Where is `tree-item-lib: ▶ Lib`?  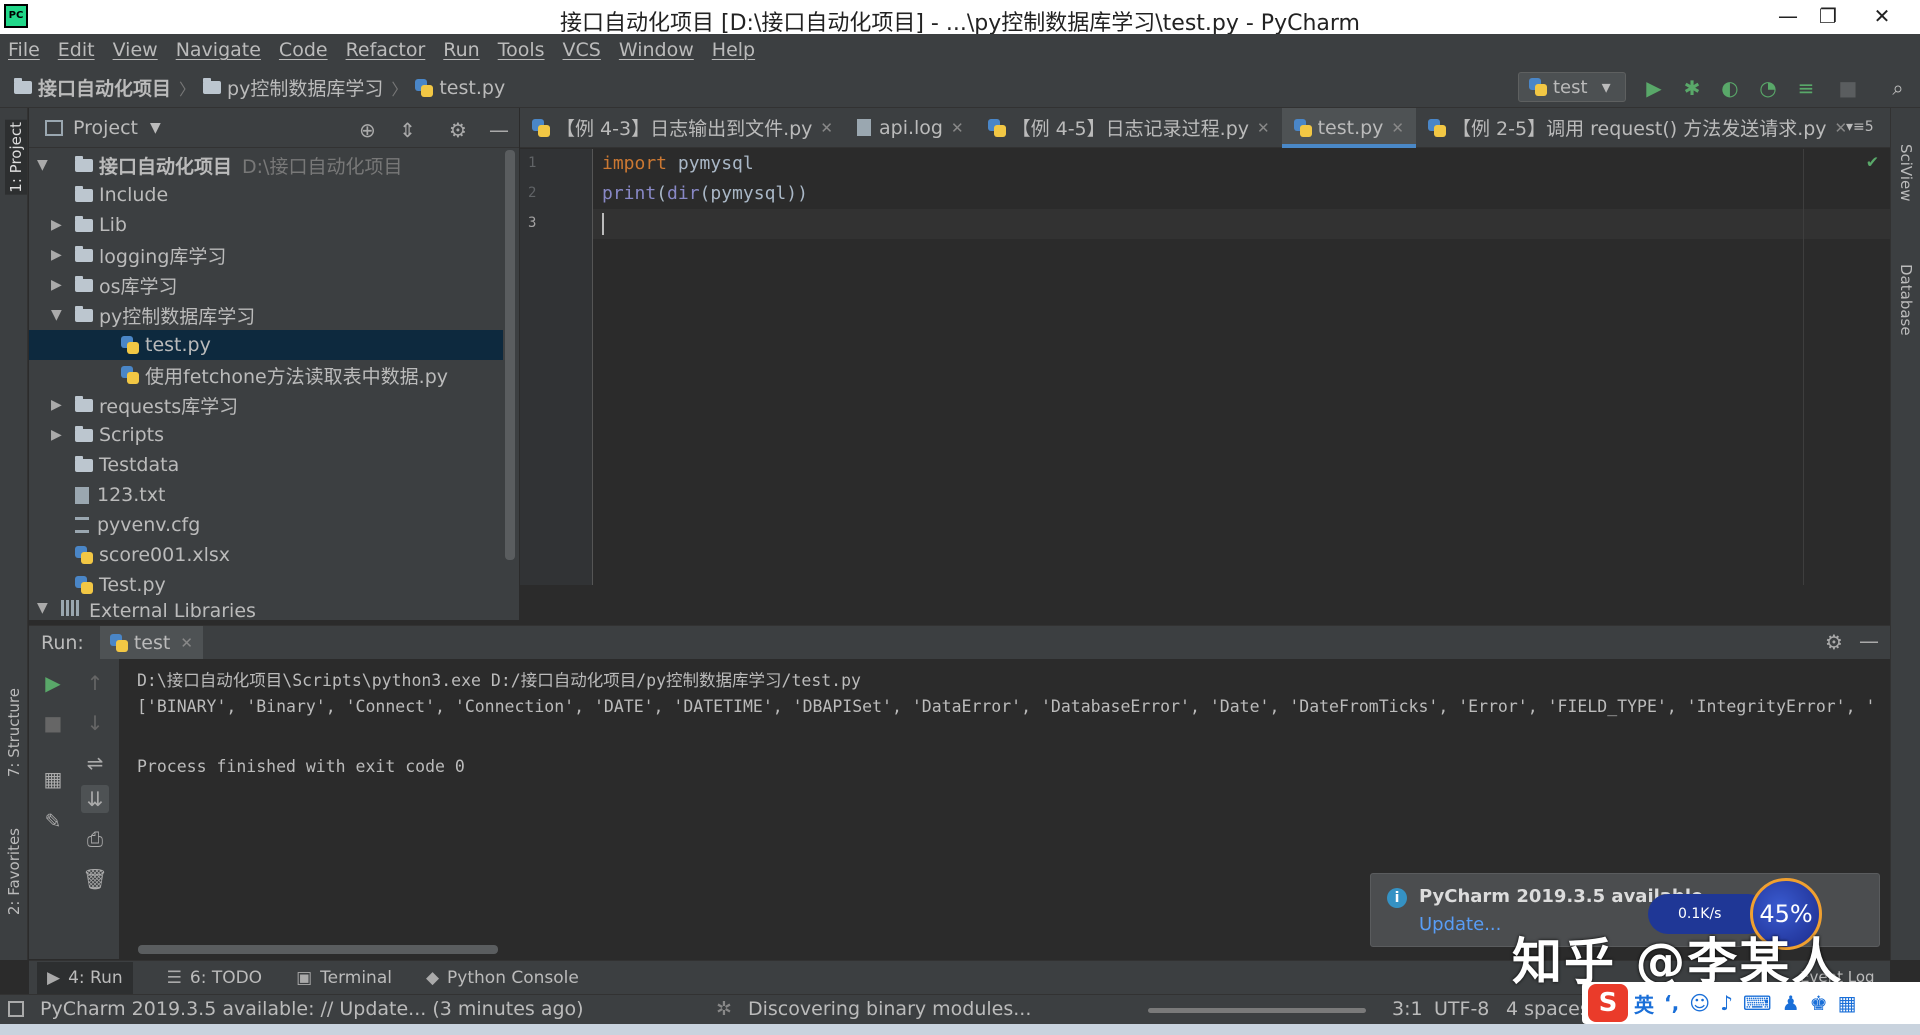
tree-item-lib: ▶ Lib is located at coordinates (266, 225).